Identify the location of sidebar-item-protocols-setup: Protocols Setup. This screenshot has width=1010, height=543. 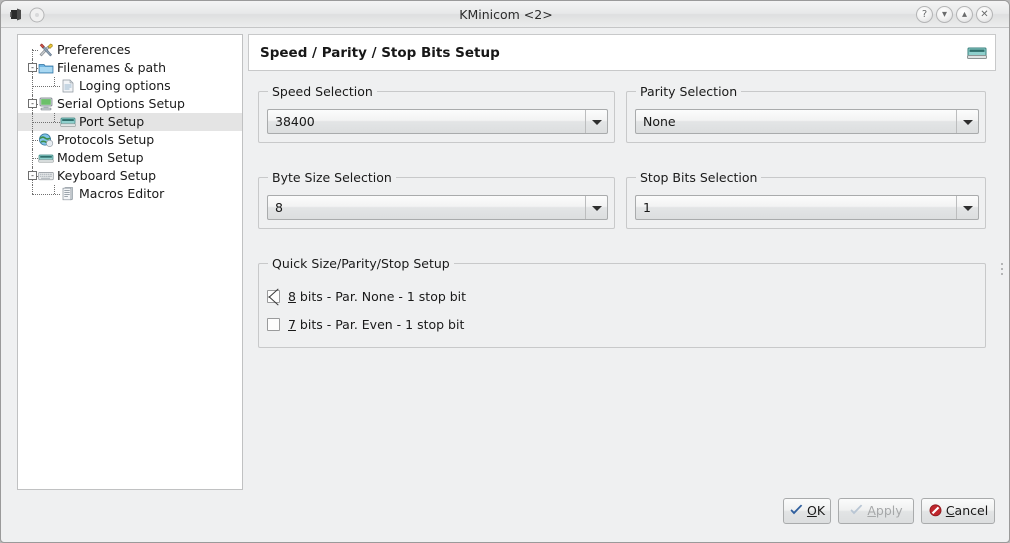
(130, 140).